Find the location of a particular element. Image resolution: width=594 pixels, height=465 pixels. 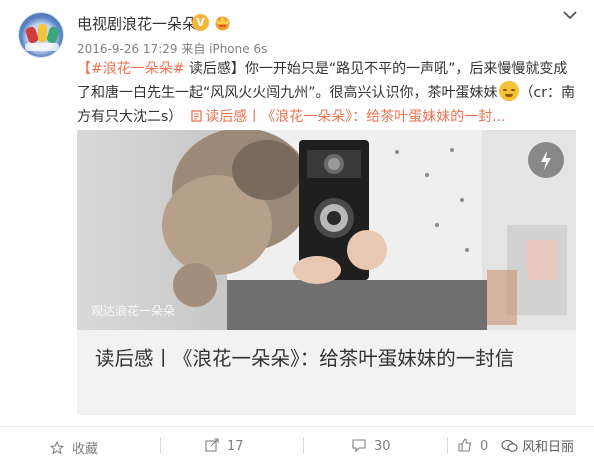

card-title: 读后感丨《浪花一朵朵》：给茶叶蛋妹妹的一封信 is located at coordinates (330, 359).